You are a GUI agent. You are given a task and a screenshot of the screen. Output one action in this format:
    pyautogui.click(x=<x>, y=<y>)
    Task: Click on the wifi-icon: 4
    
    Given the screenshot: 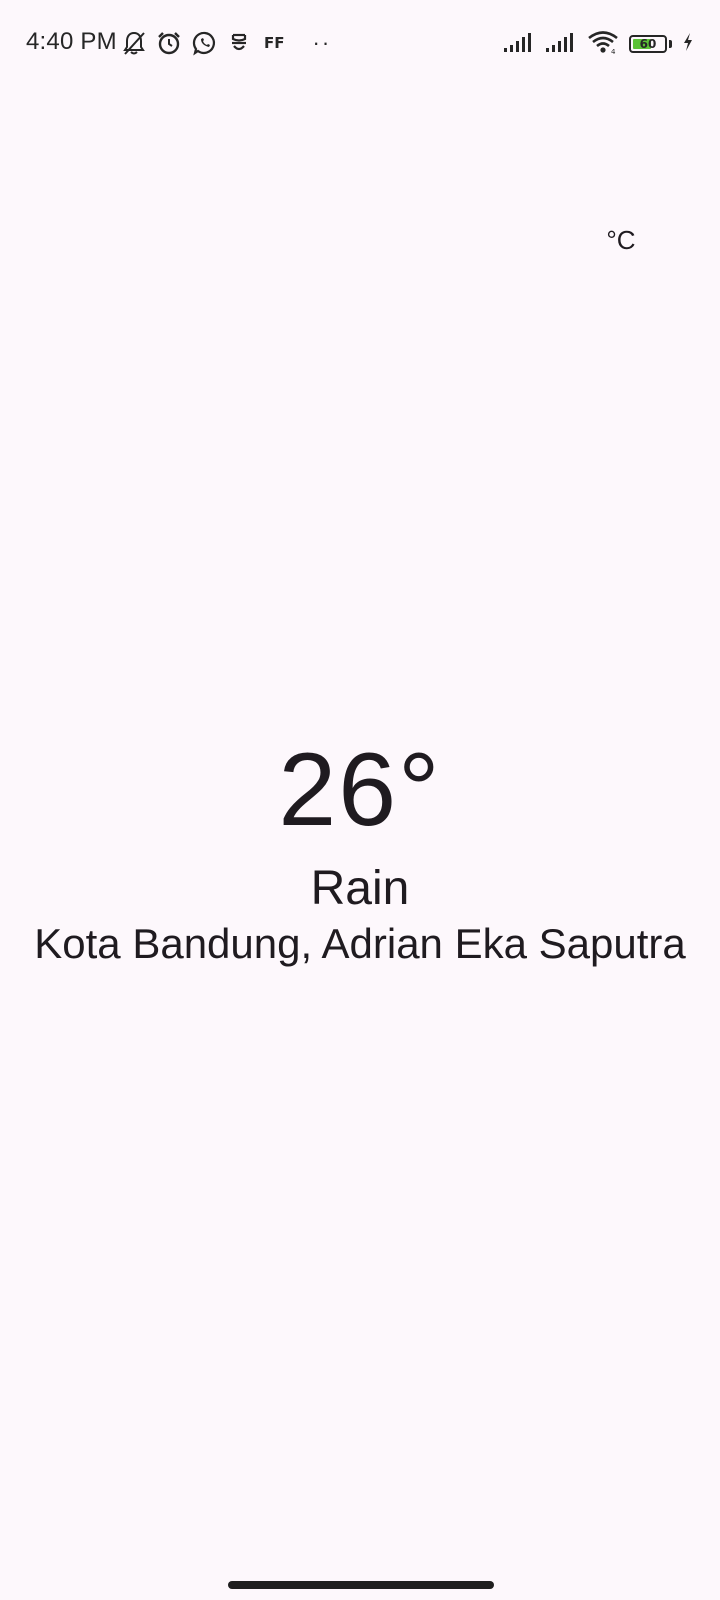 What is the action you would take?
    pyautogui.click(x=603, y=44)
    